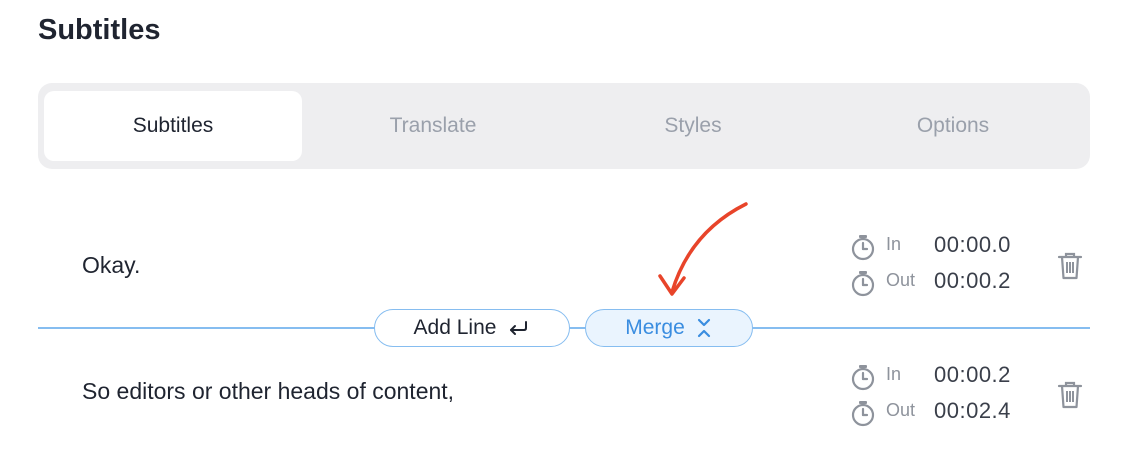 This screenshot has height=464, width=1126. I want to click on tab-translate: Translate, so click(433, 126).